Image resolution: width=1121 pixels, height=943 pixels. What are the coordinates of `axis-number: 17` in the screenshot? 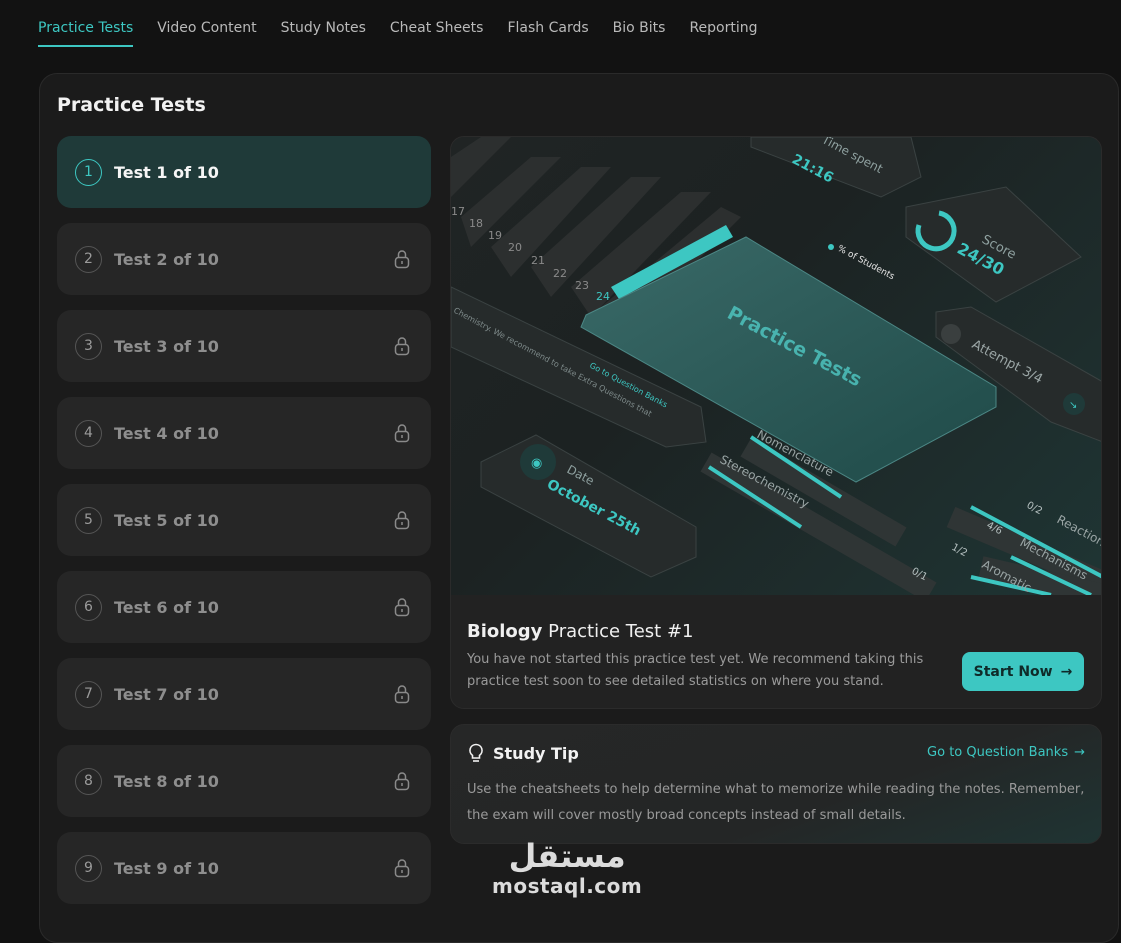 It's located at (458, 211).